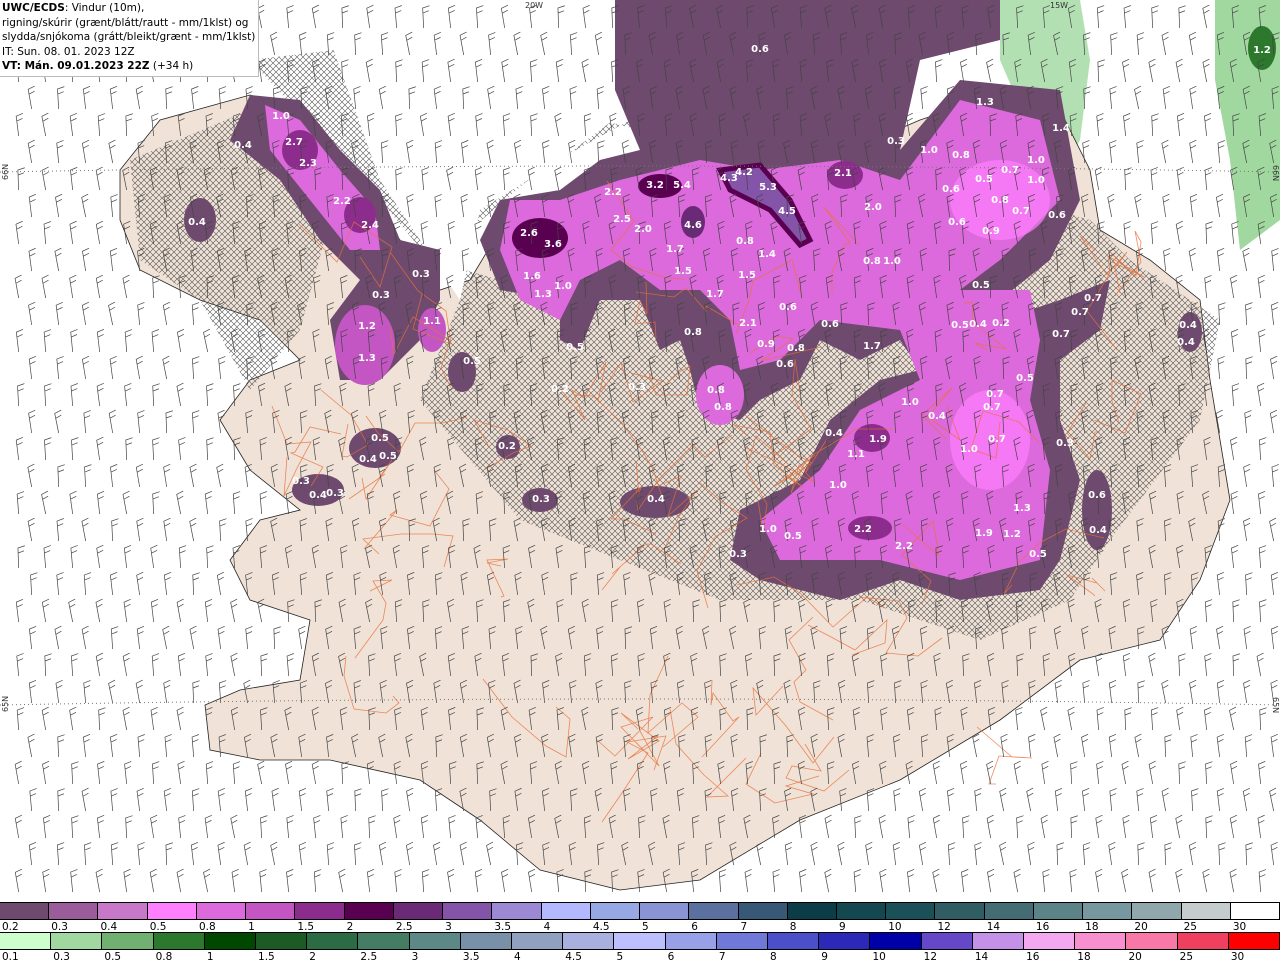 The height and width of the screenshot is (964, 1280). Describe the element at coordinates (671, 957) in the screenshot. I see `rain-legend-label: 6` at that location.